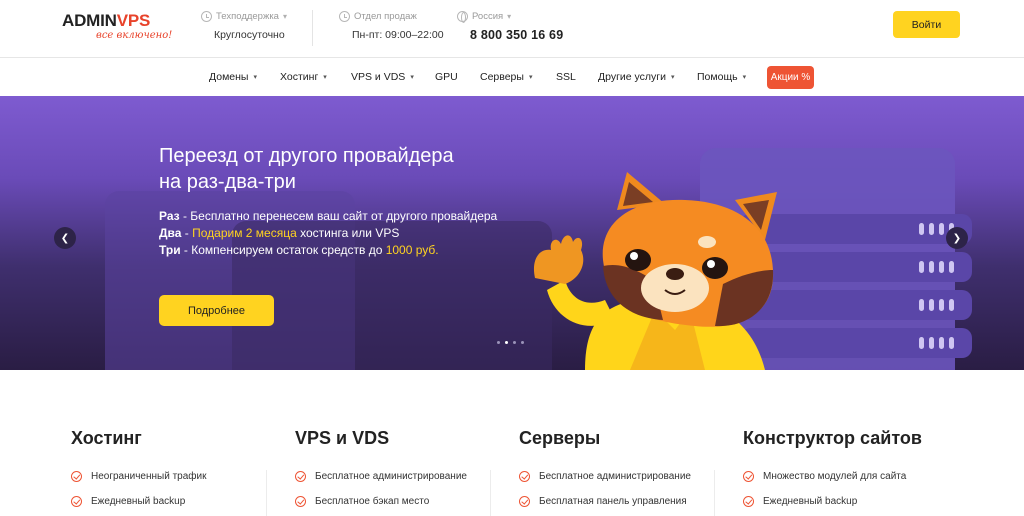  I want to click on logo-text-vps: VPS, so click(133, 20).